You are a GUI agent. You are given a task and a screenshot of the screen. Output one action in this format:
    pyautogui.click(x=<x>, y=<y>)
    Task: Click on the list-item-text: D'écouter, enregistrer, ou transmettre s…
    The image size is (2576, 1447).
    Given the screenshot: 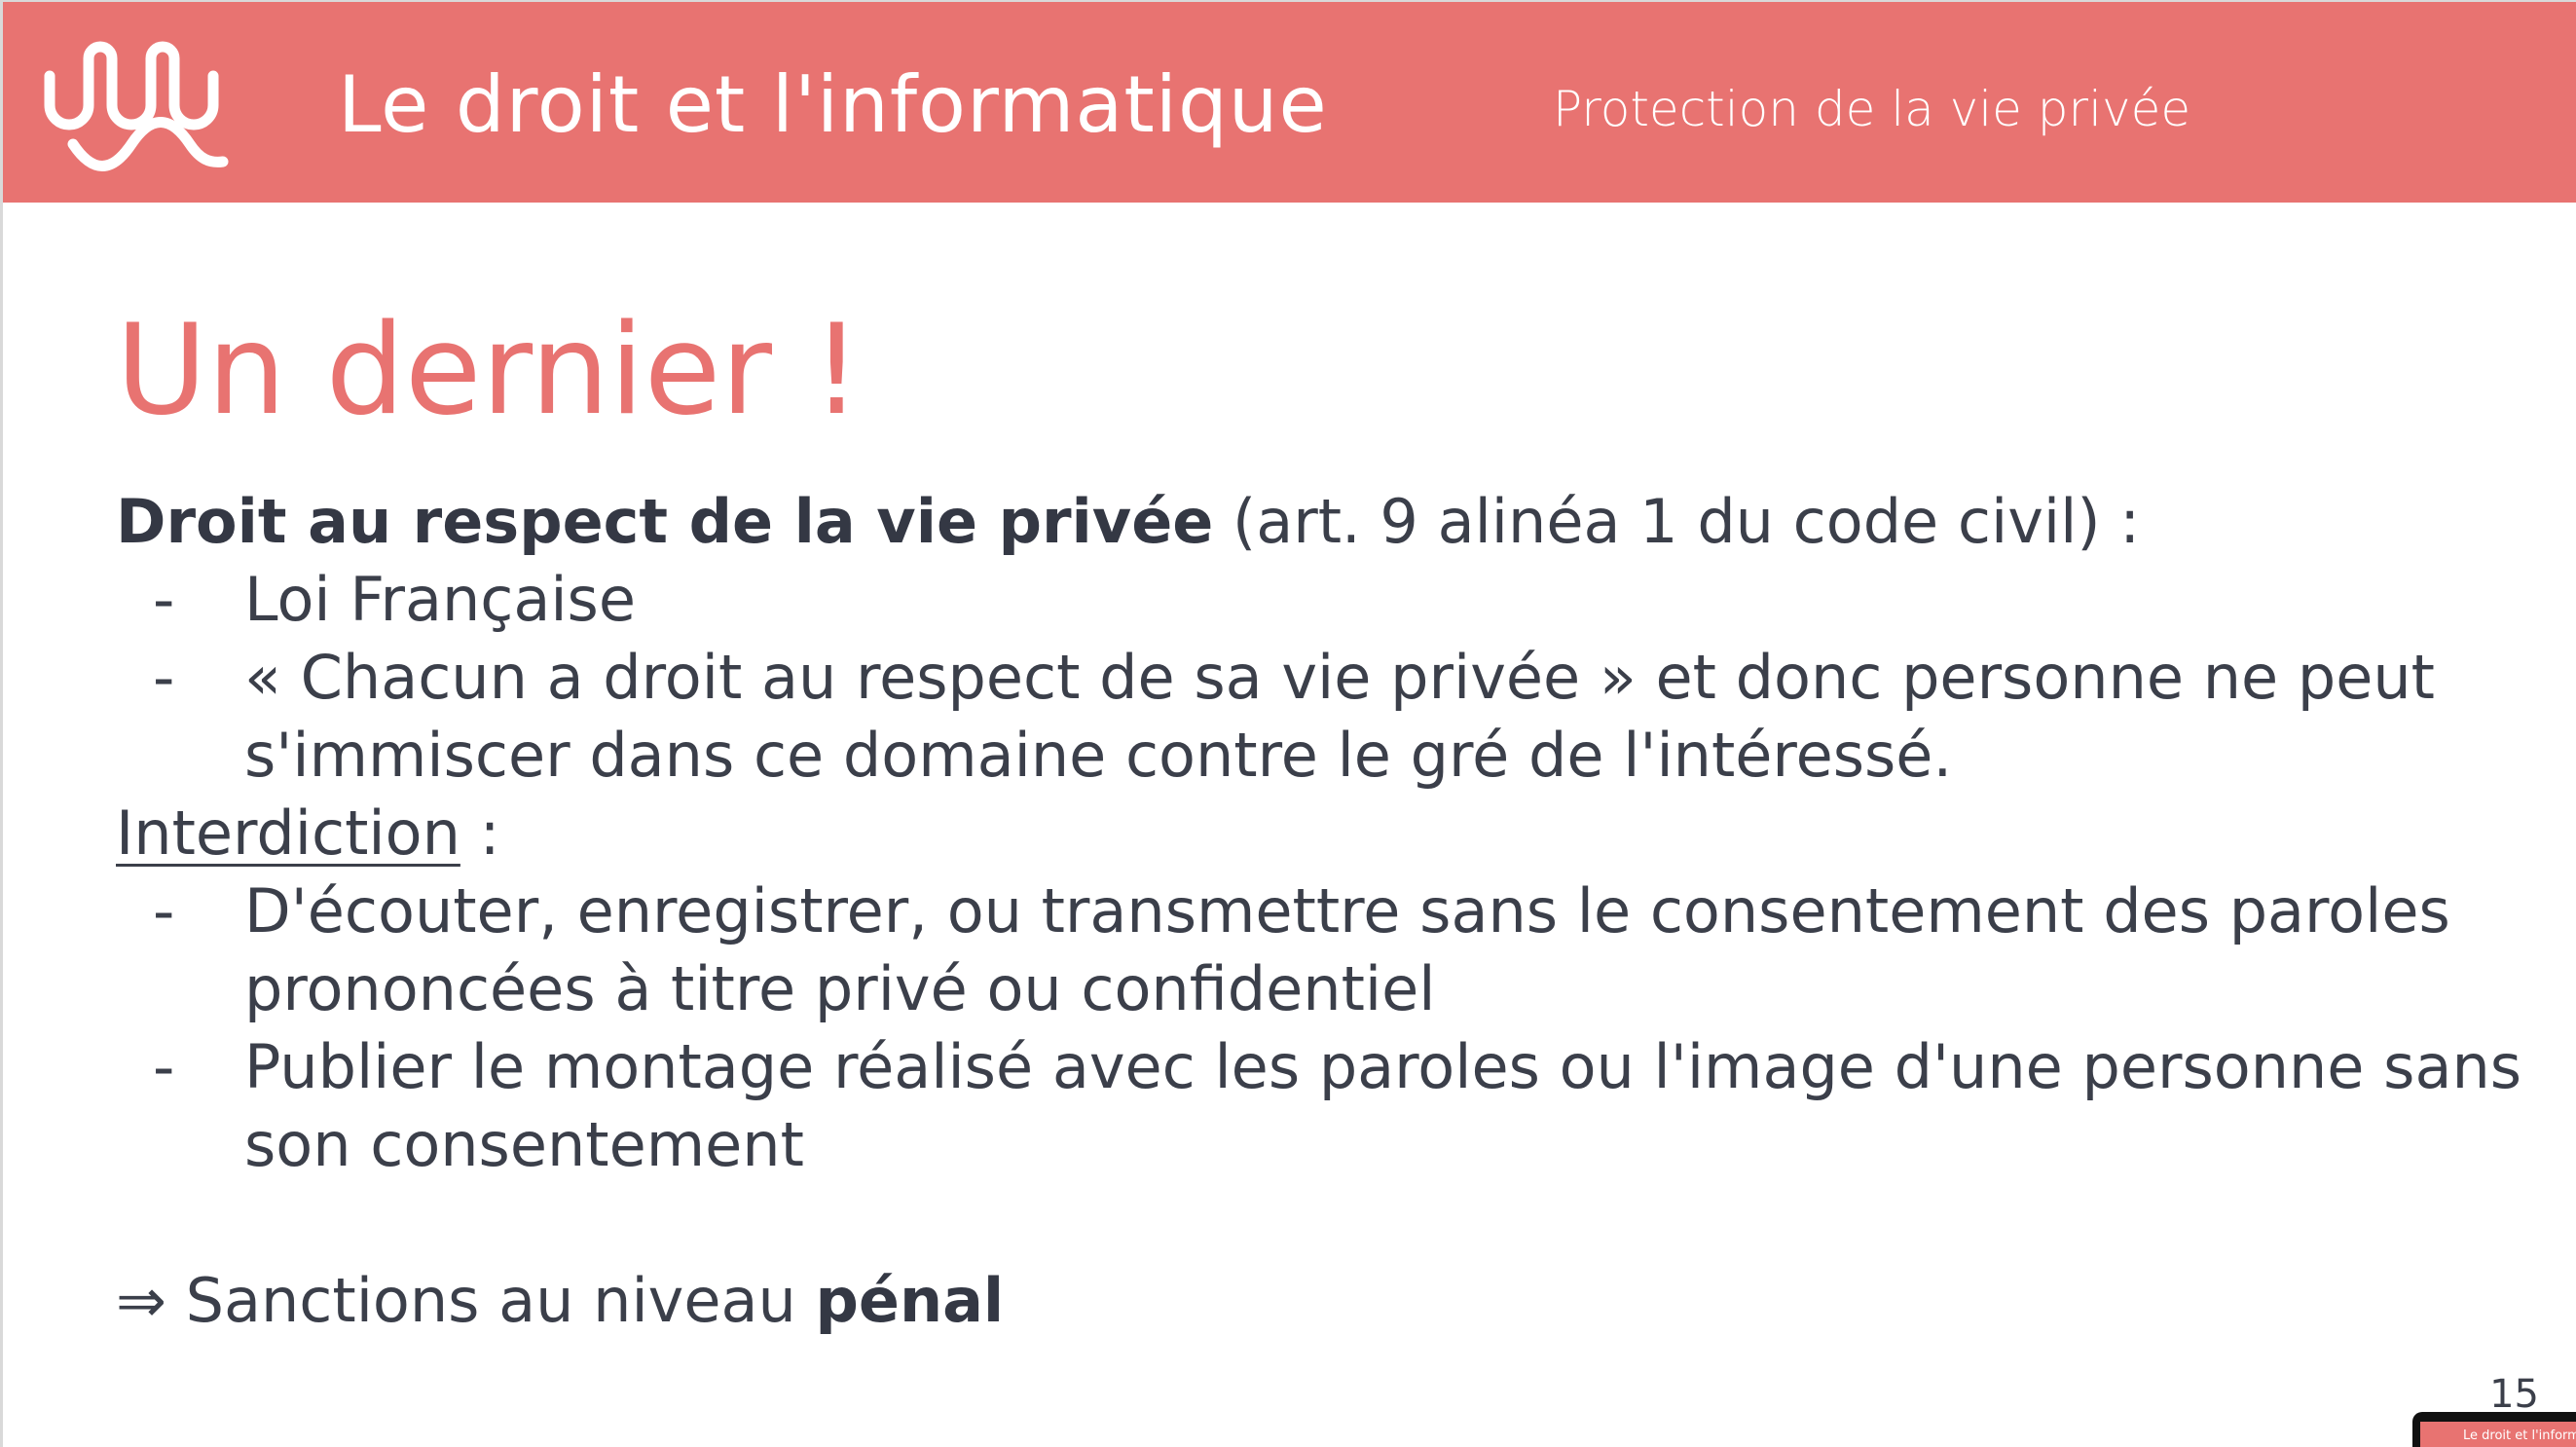 What is the action you would take?
    pyautogui.click(x=1347, y=910)
    